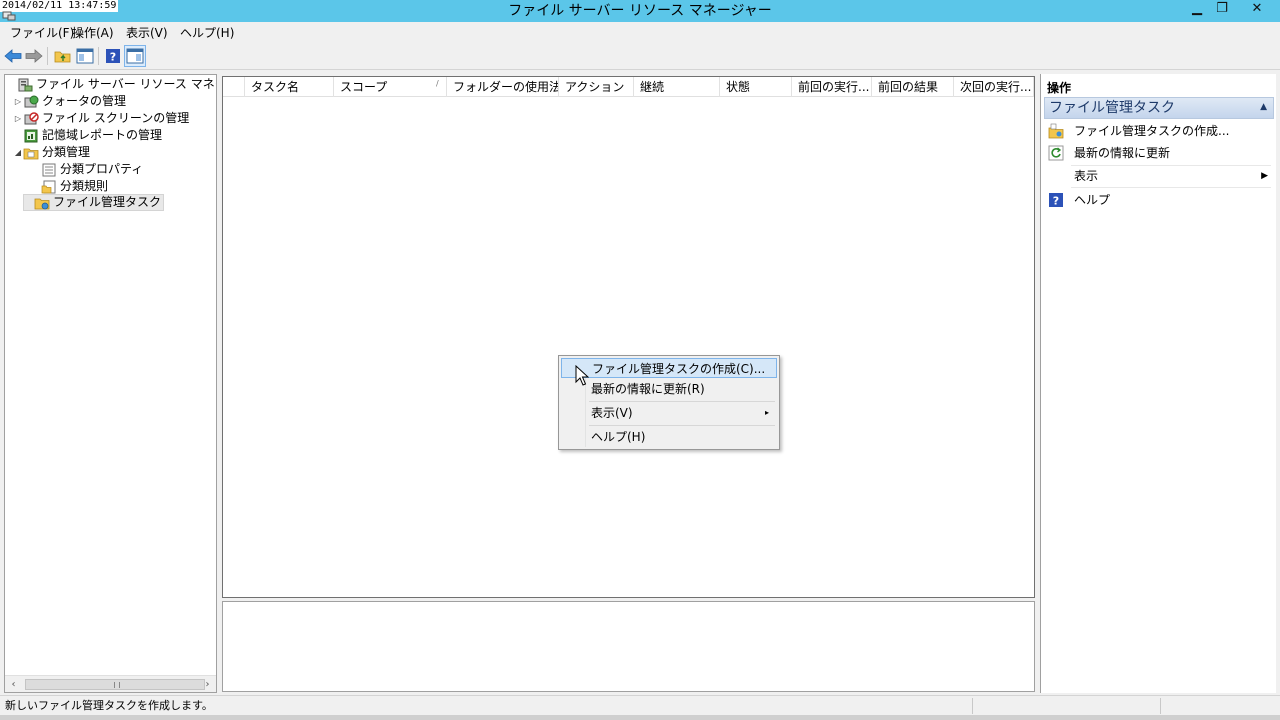 The image size is (1280, 720). Describe the element at coordinates (31, 135) in the screenshot. I see `report-icon` at that location.